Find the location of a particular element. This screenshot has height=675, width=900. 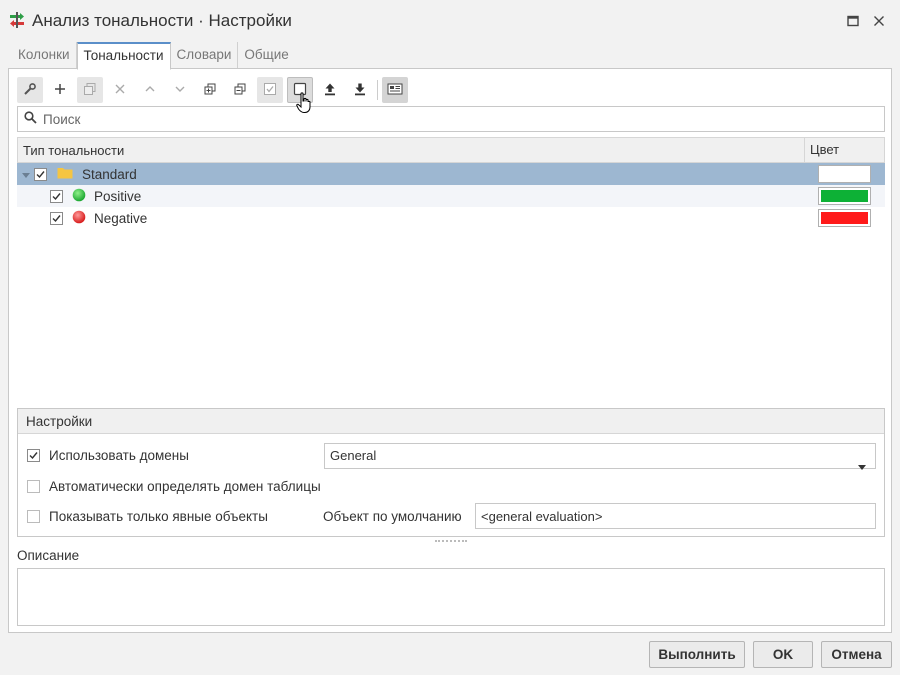

collapse-all-icon is located at coordinates (240, 90).